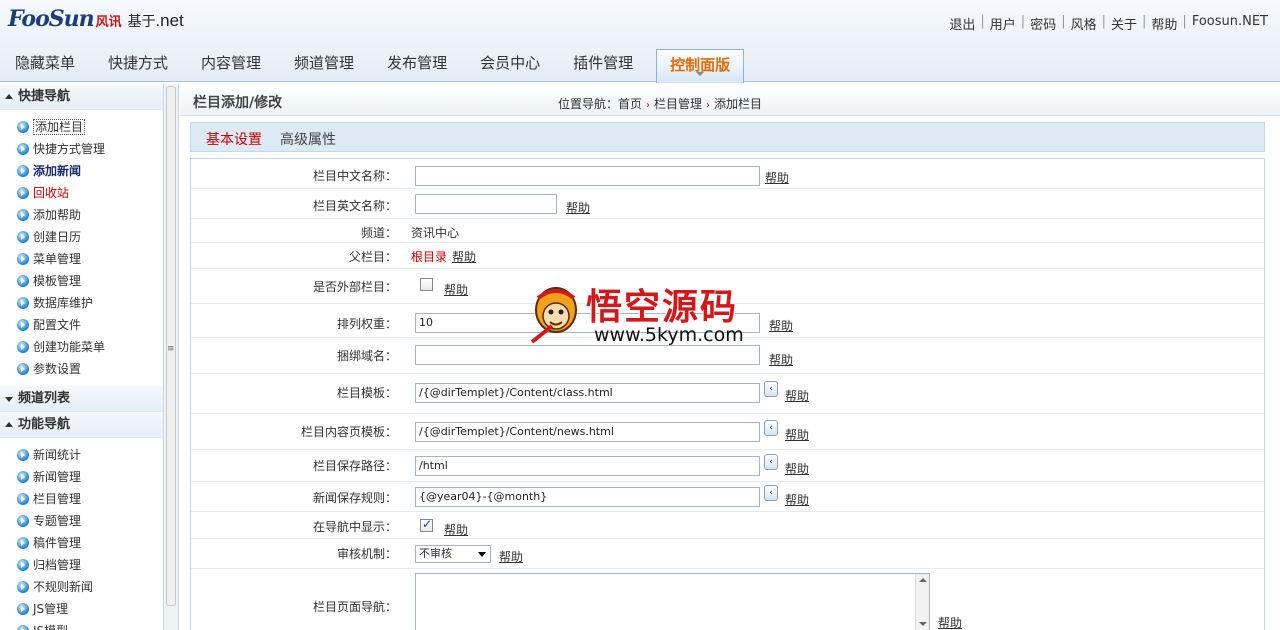  Describe the element at coordinates (234, 139) in the screenshot. I see `tab-basic-settings: 基本设置` at that location.